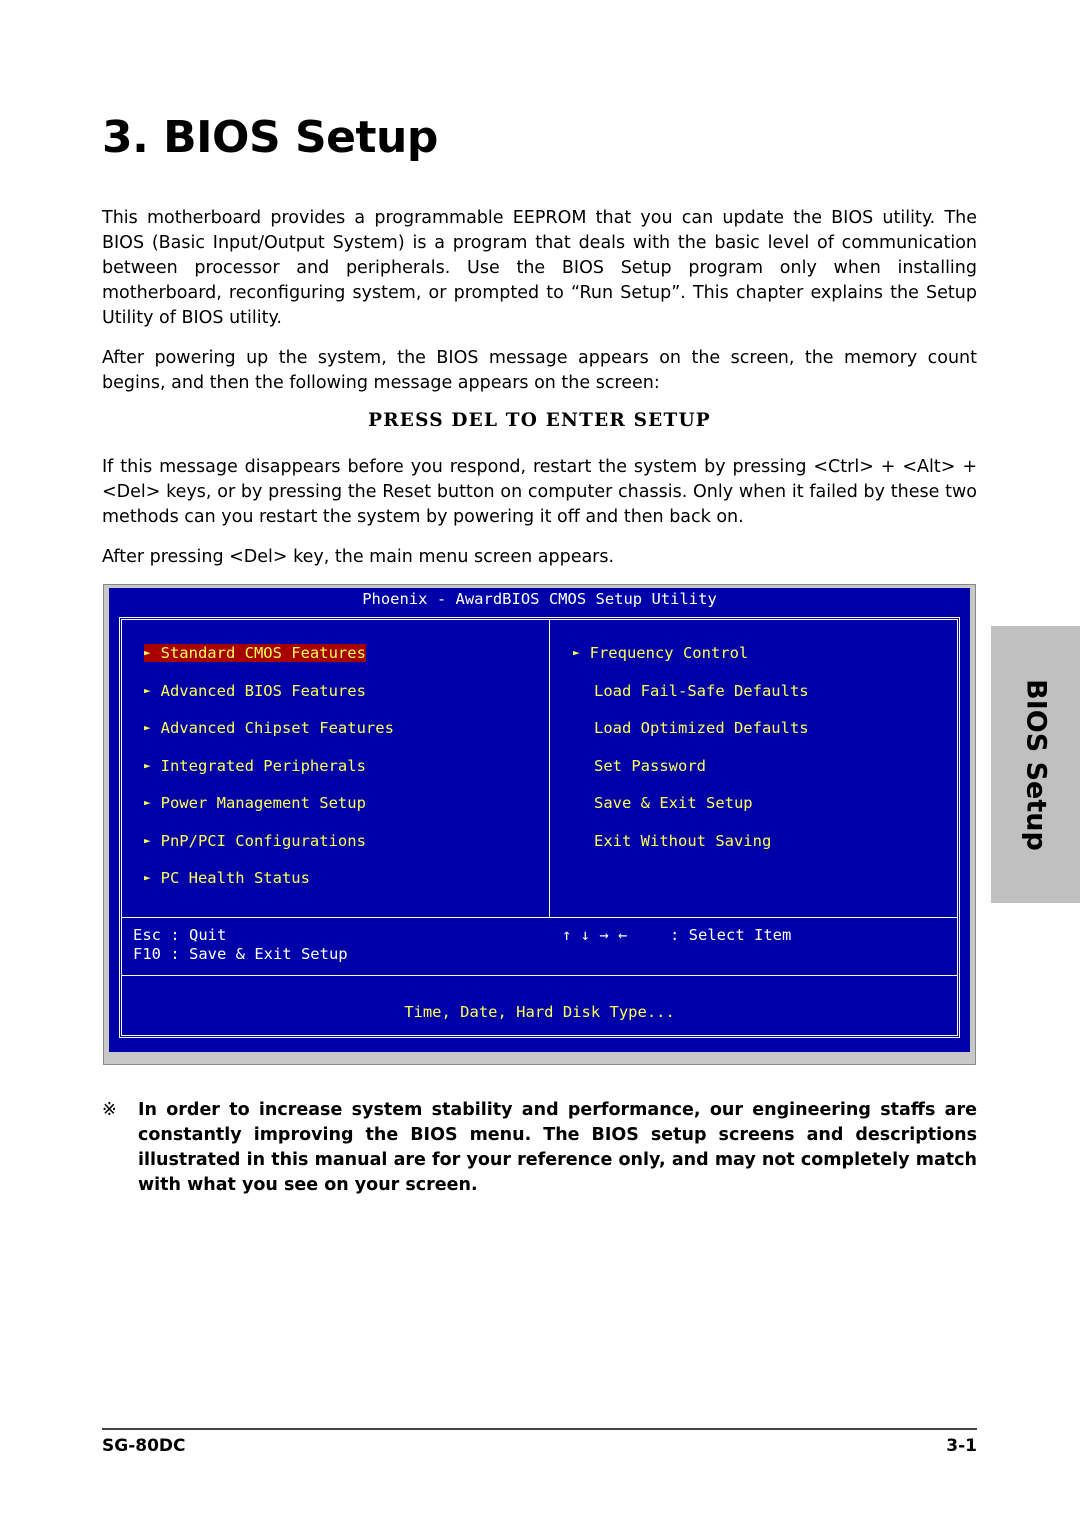 This screenshot has width=1080, height=1529. What do you see at coordinates (255, 766) in the screenshot?
I see `menu-integrated-peripherals: ► Integrated Peripherals` at bounding box center [255, 766].